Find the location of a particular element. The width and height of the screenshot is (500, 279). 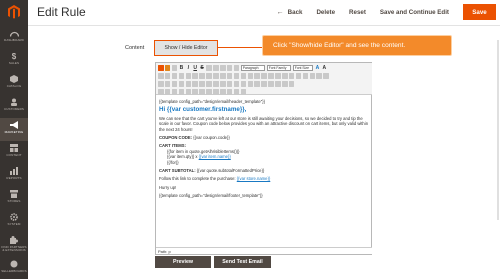

cell-props-icon is located at coordinates (174, 84).